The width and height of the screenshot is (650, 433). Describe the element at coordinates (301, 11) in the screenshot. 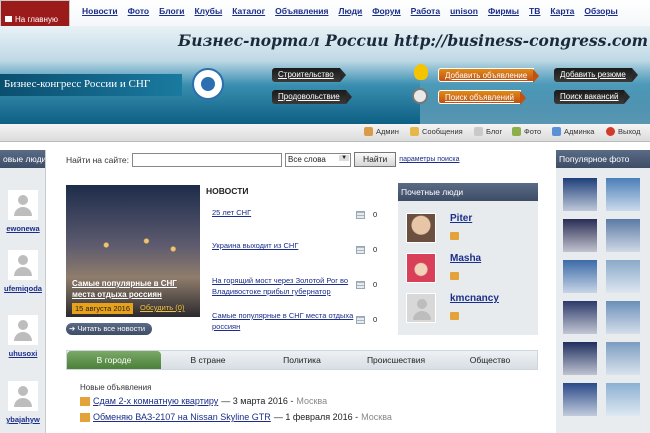

I see `nav-item-ads: Объявления` at that location.